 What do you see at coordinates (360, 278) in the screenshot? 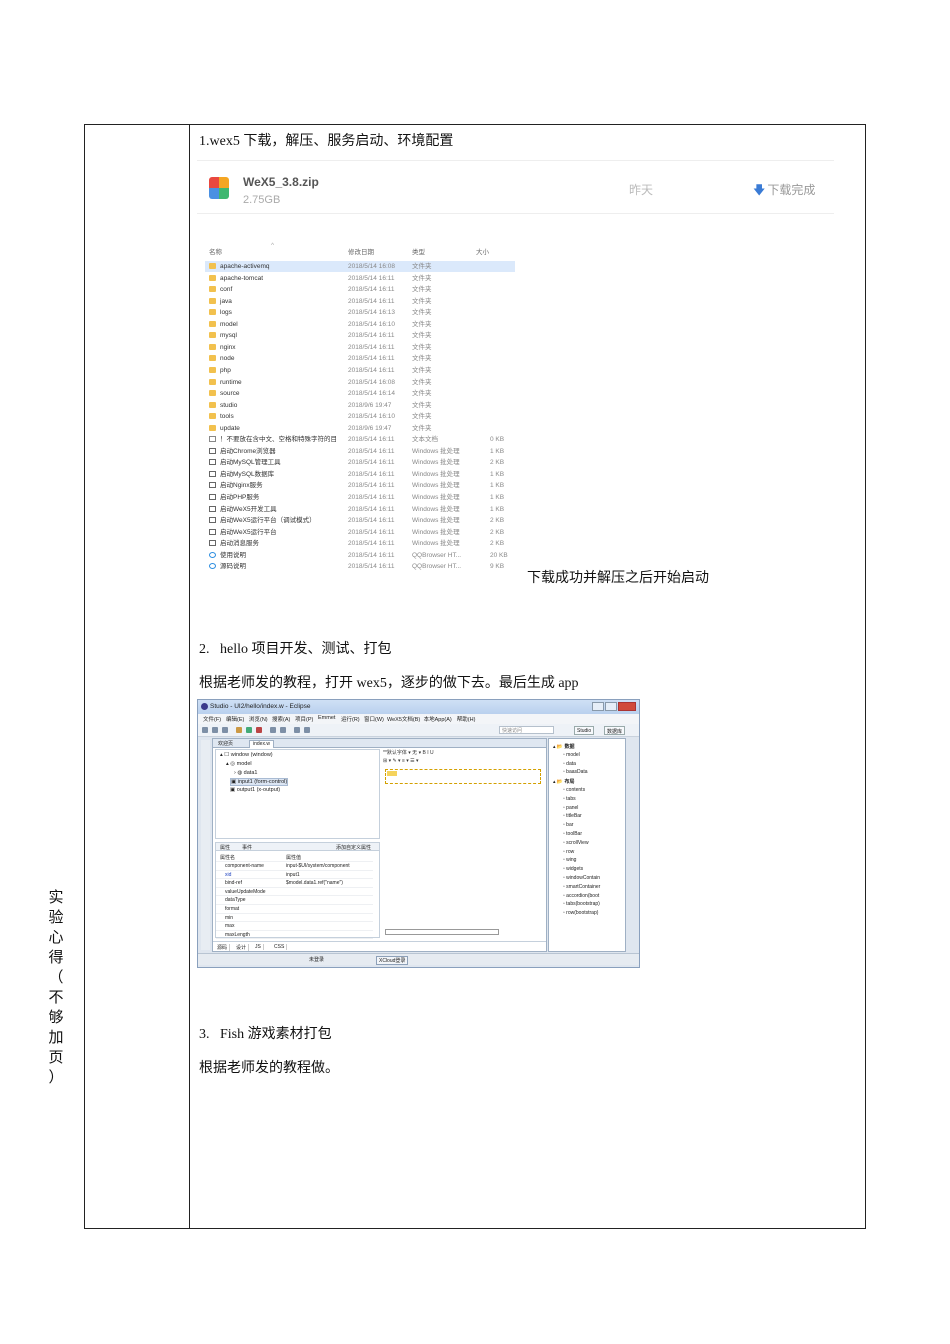
I see `file-row: apache-tomcat 2018/5/14 16:11 文件夹` at bounding box center [360, 278].